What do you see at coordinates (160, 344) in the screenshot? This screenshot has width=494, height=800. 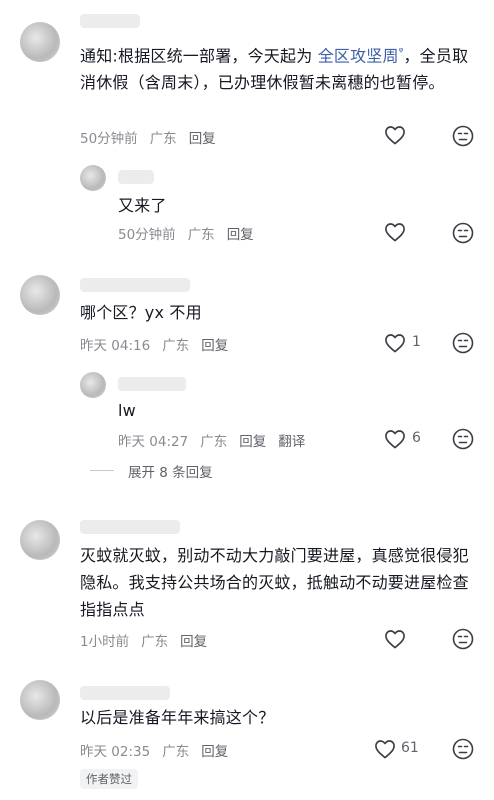 I see `comment-meta: 昨天 04:16 广东 回复` at bounding box center [160, 344].